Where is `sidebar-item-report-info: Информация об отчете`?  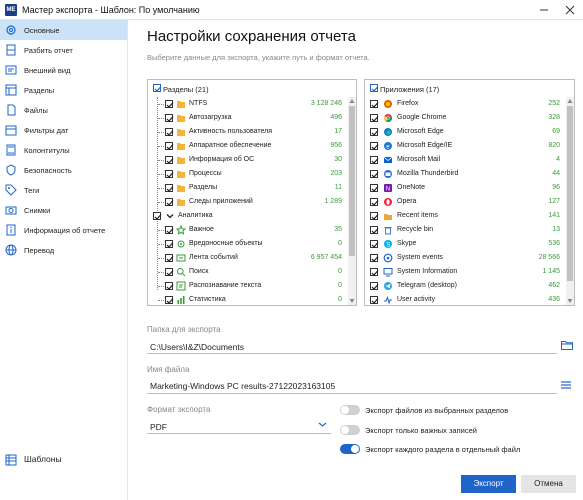 sidebar-item-report-info: Информация об отчете is located at coordinates (63, 230).